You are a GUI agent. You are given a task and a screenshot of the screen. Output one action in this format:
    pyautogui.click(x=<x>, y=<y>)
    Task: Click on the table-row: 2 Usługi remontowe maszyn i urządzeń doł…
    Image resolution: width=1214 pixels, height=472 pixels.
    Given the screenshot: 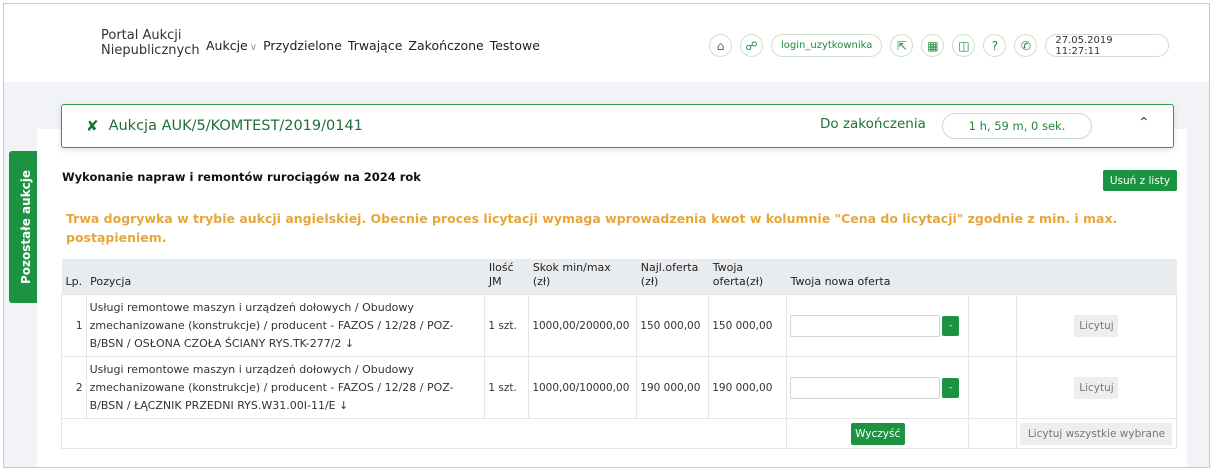 What is the action you would take?
    pyautogui.click(x=619, y=387)
    